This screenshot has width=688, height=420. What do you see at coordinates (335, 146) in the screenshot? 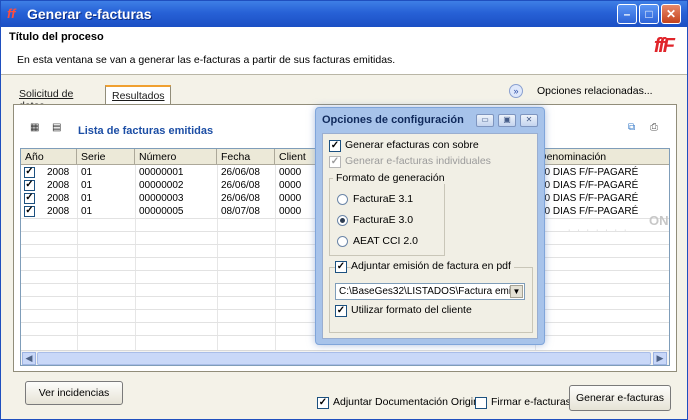
I see `con-sobre-checkbox: ✓` at bounding box center [335, 146].